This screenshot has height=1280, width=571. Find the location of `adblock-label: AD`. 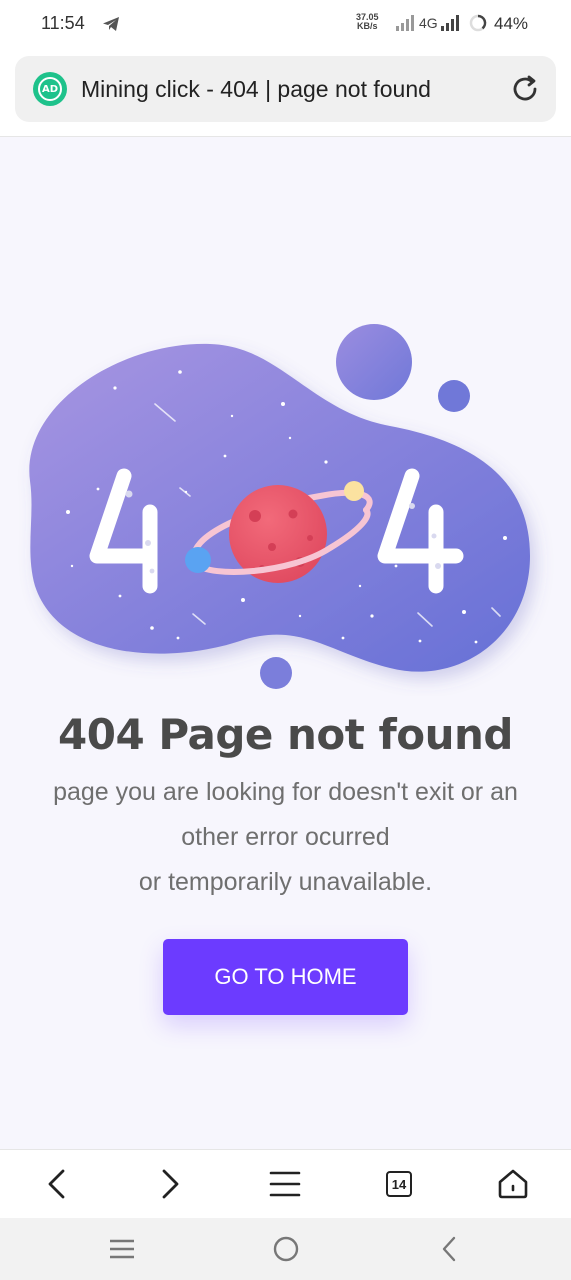

adblock-label: AD is located at coordinates (50, 89).